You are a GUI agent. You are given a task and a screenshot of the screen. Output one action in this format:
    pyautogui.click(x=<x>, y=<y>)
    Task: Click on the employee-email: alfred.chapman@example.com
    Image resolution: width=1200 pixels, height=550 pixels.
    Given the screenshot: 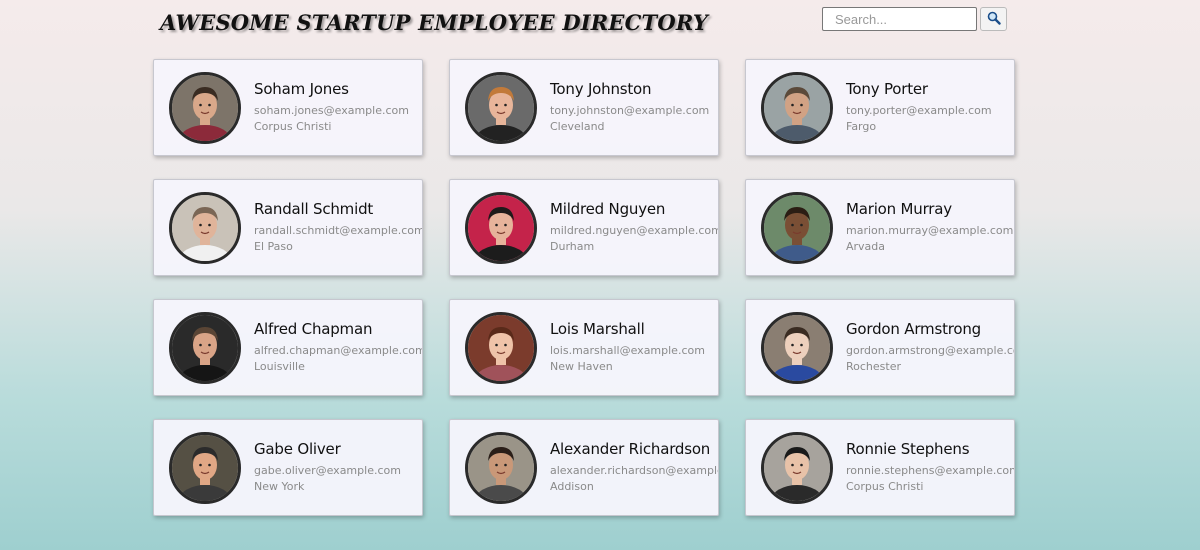 What is the action you would take?
    pyautogui.click(x=338, y=350)
    